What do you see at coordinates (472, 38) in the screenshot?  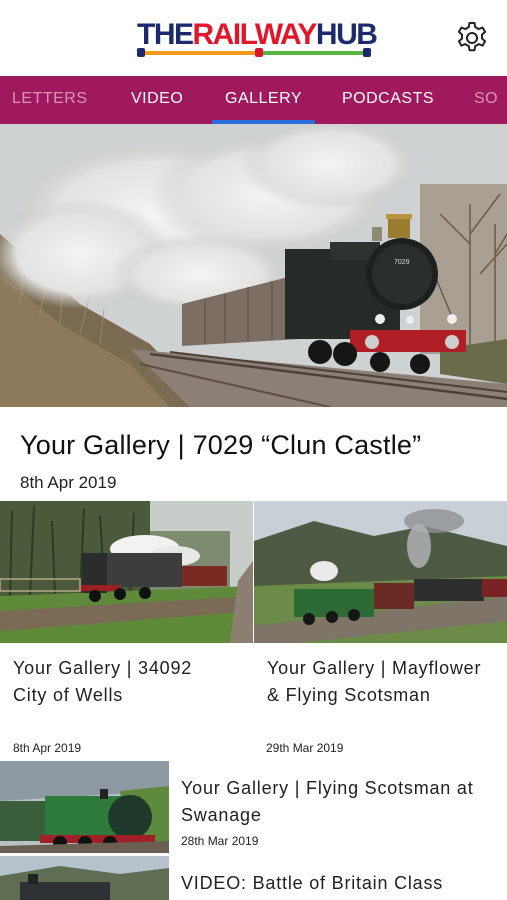 I see `gear-icon` at bounding box center [472, 38].